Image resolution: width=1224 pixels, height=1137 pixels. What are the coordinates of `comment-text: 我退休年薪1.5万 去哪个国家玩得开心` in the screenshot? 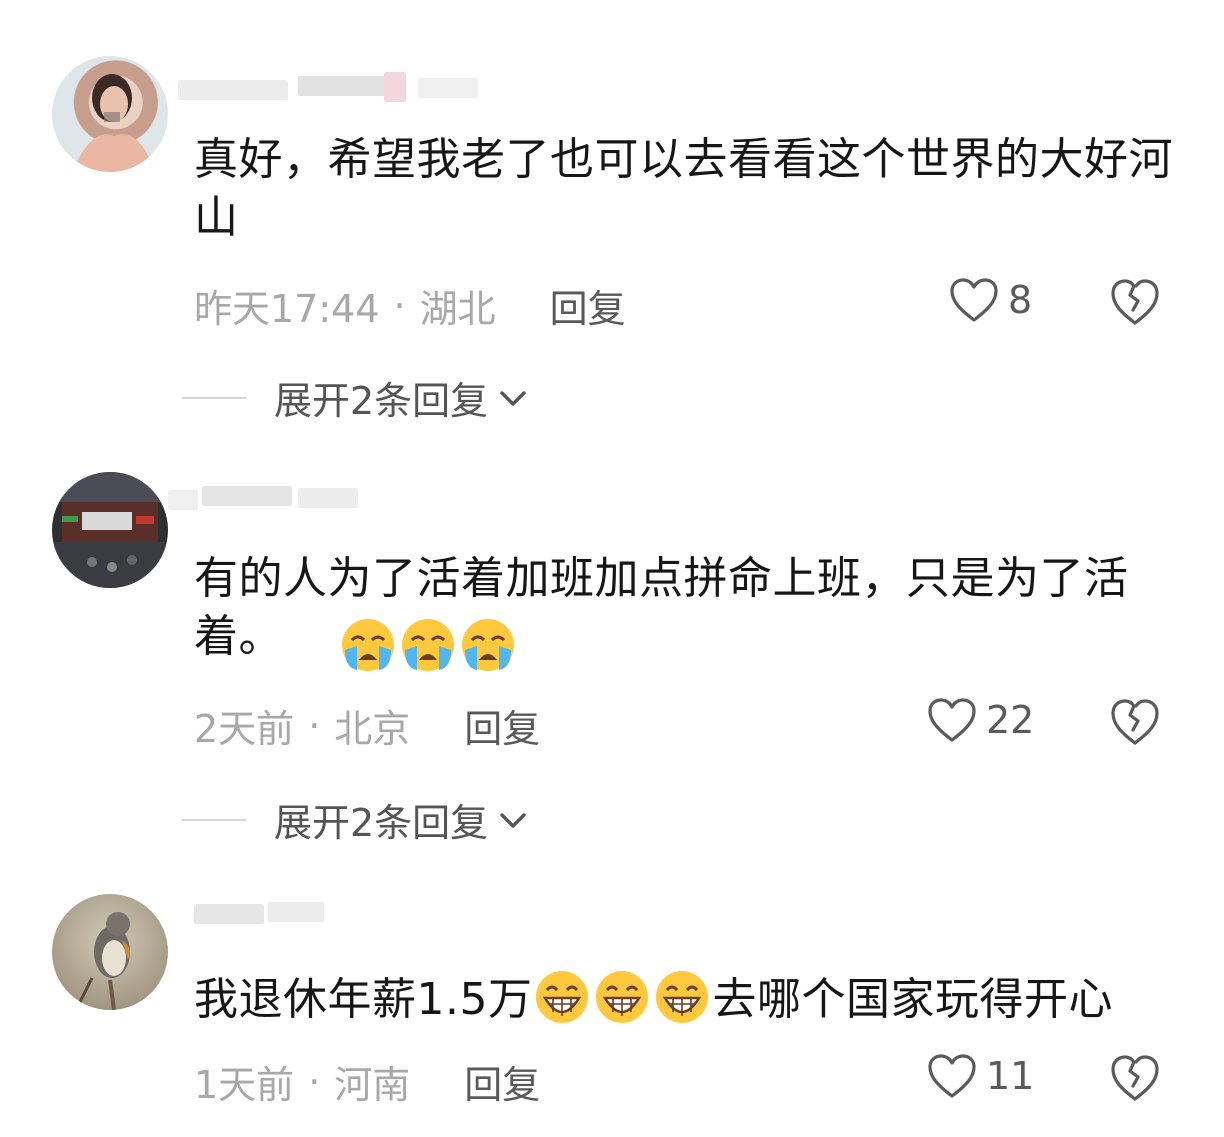 It's located at (689, 998).